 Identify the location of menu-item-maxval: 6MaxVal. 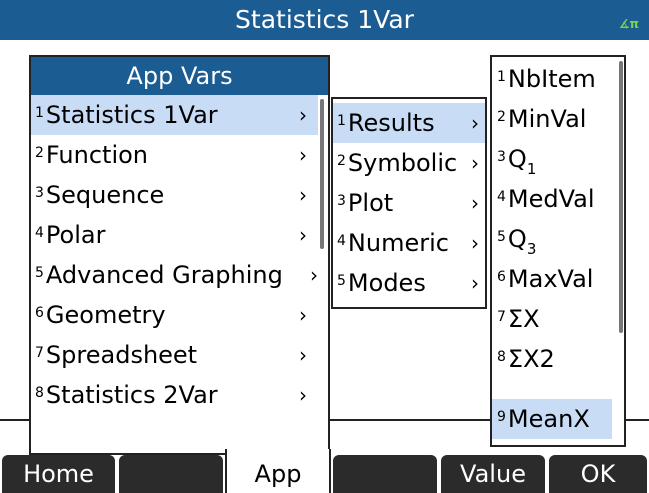
(558, 279).